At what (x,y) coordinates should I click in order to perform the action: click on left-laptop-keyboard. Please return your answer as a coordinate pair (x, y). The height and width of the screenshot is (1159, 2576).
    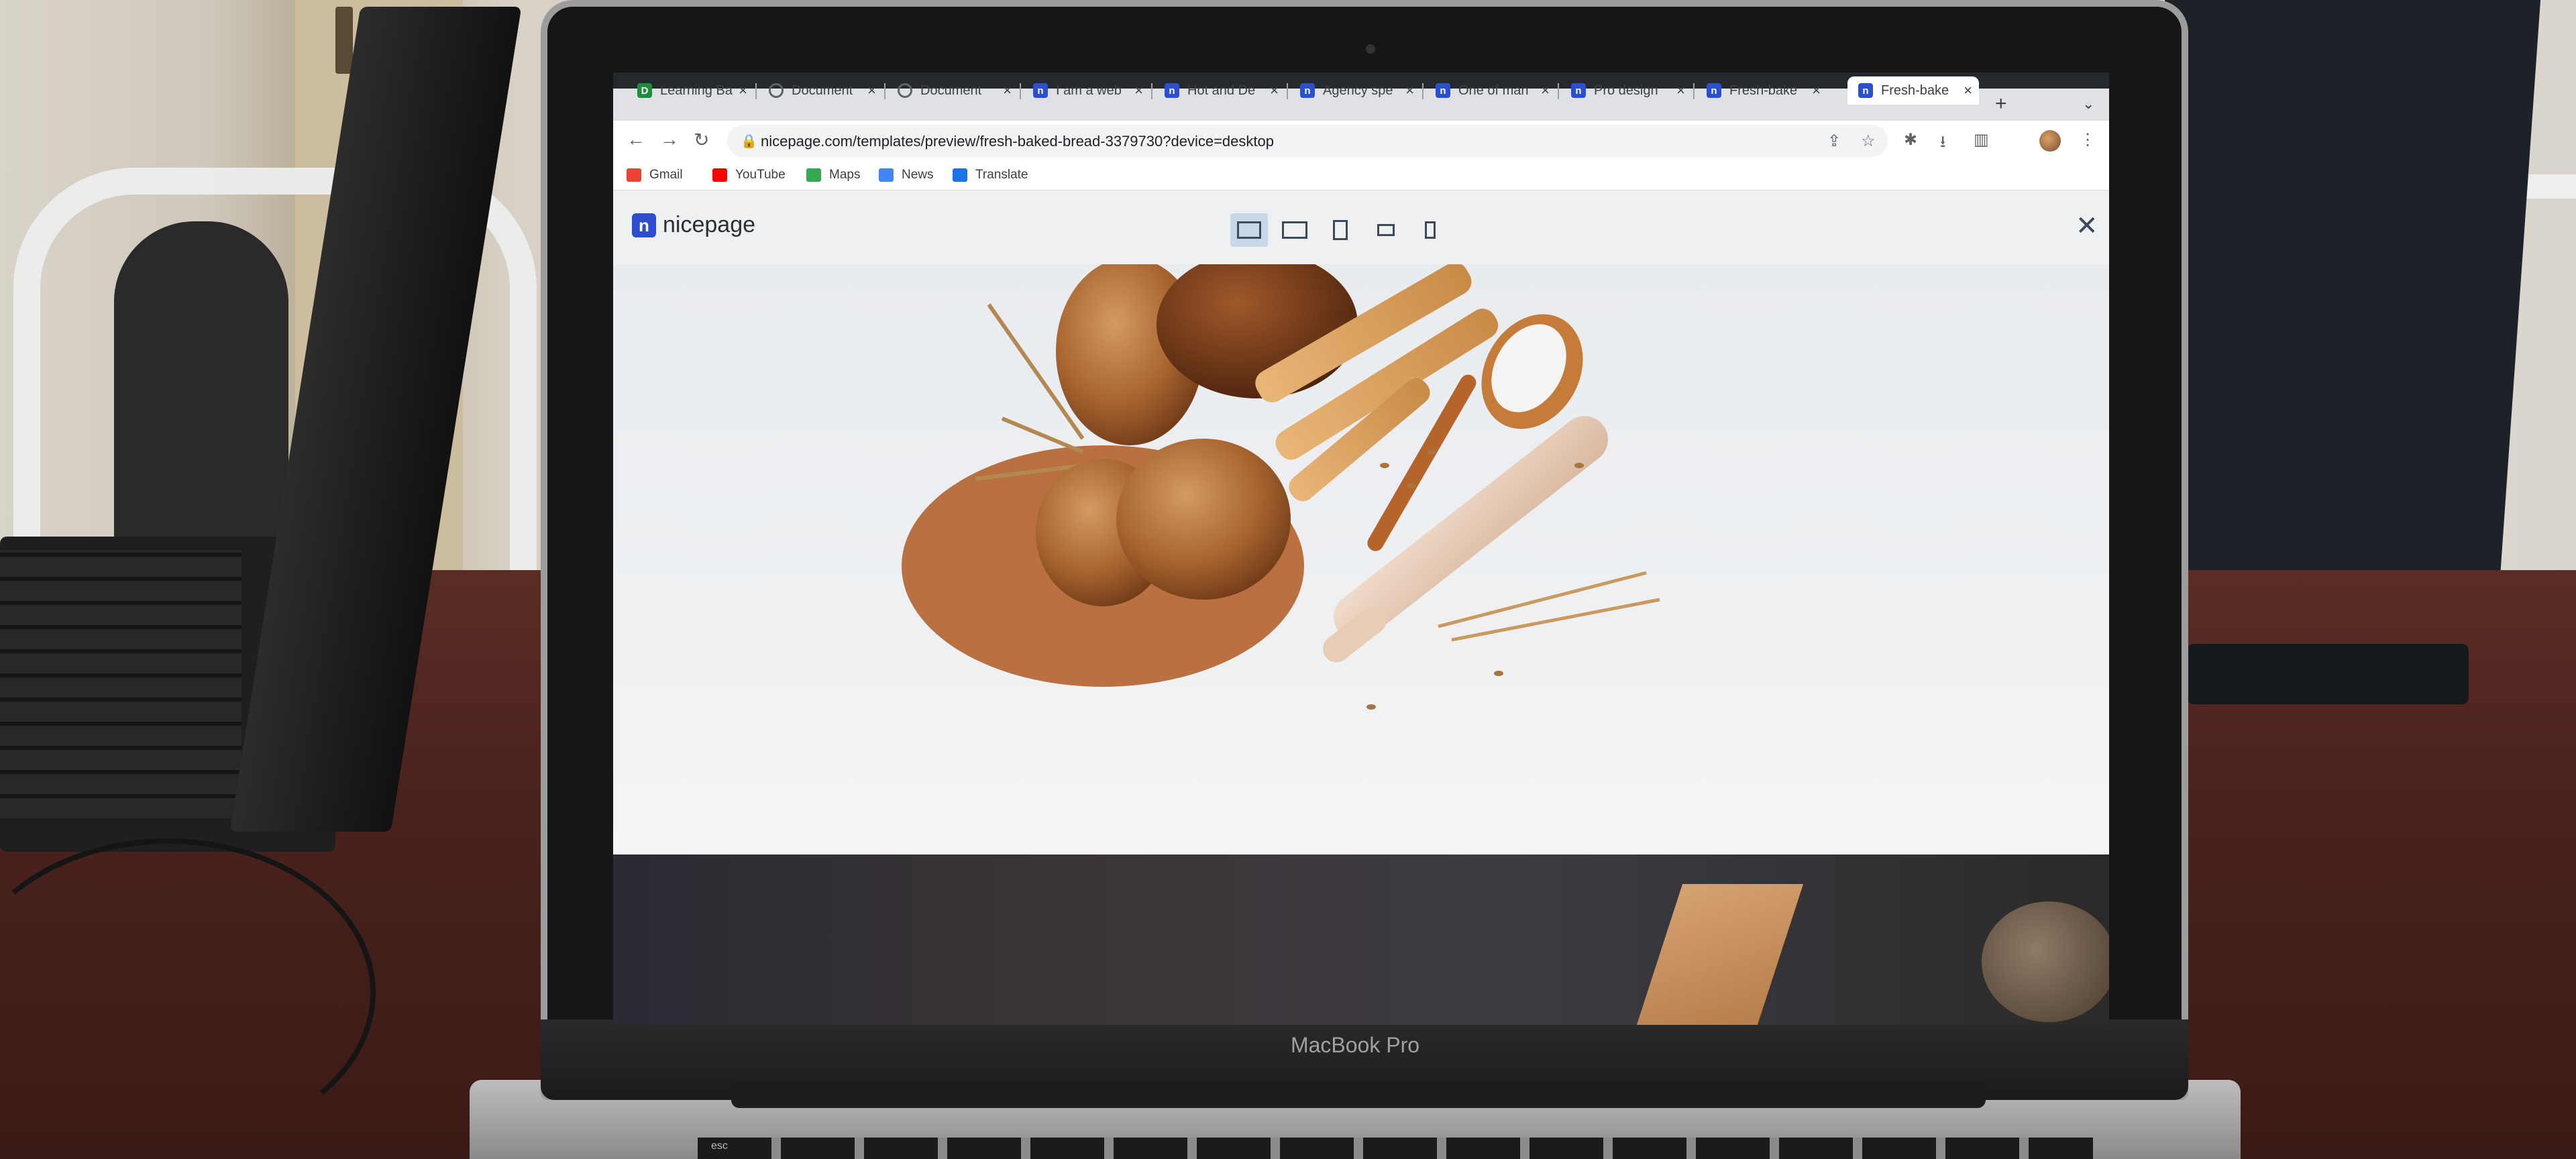
    Looking at the image, I should click on (120, 684).